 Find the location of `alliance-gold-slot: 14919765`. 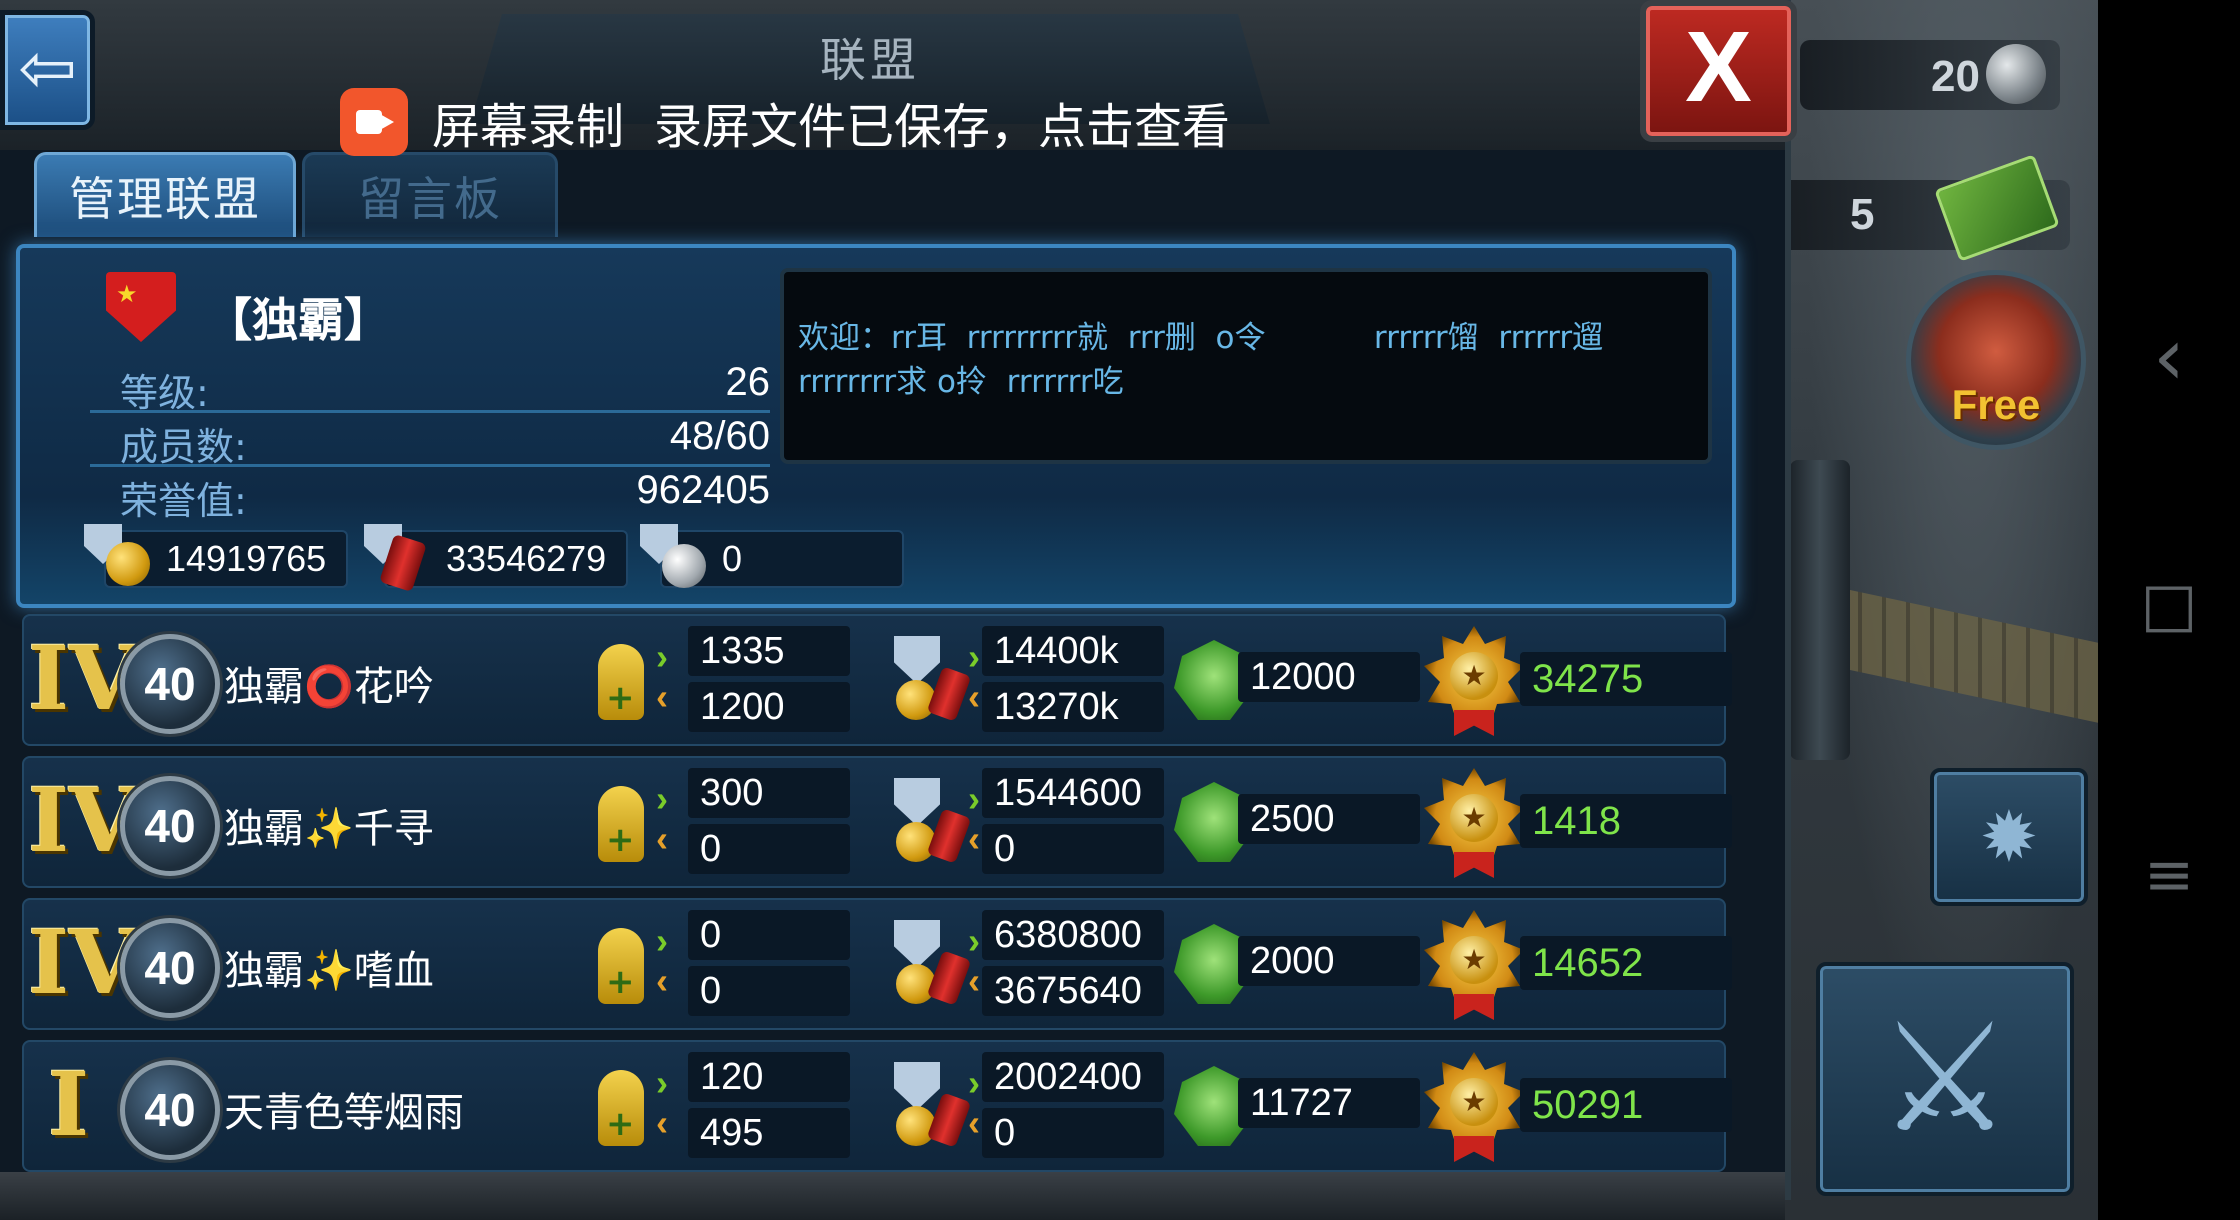

alliance-gold-slot: 14919765 is located at coordinates (216, 556).